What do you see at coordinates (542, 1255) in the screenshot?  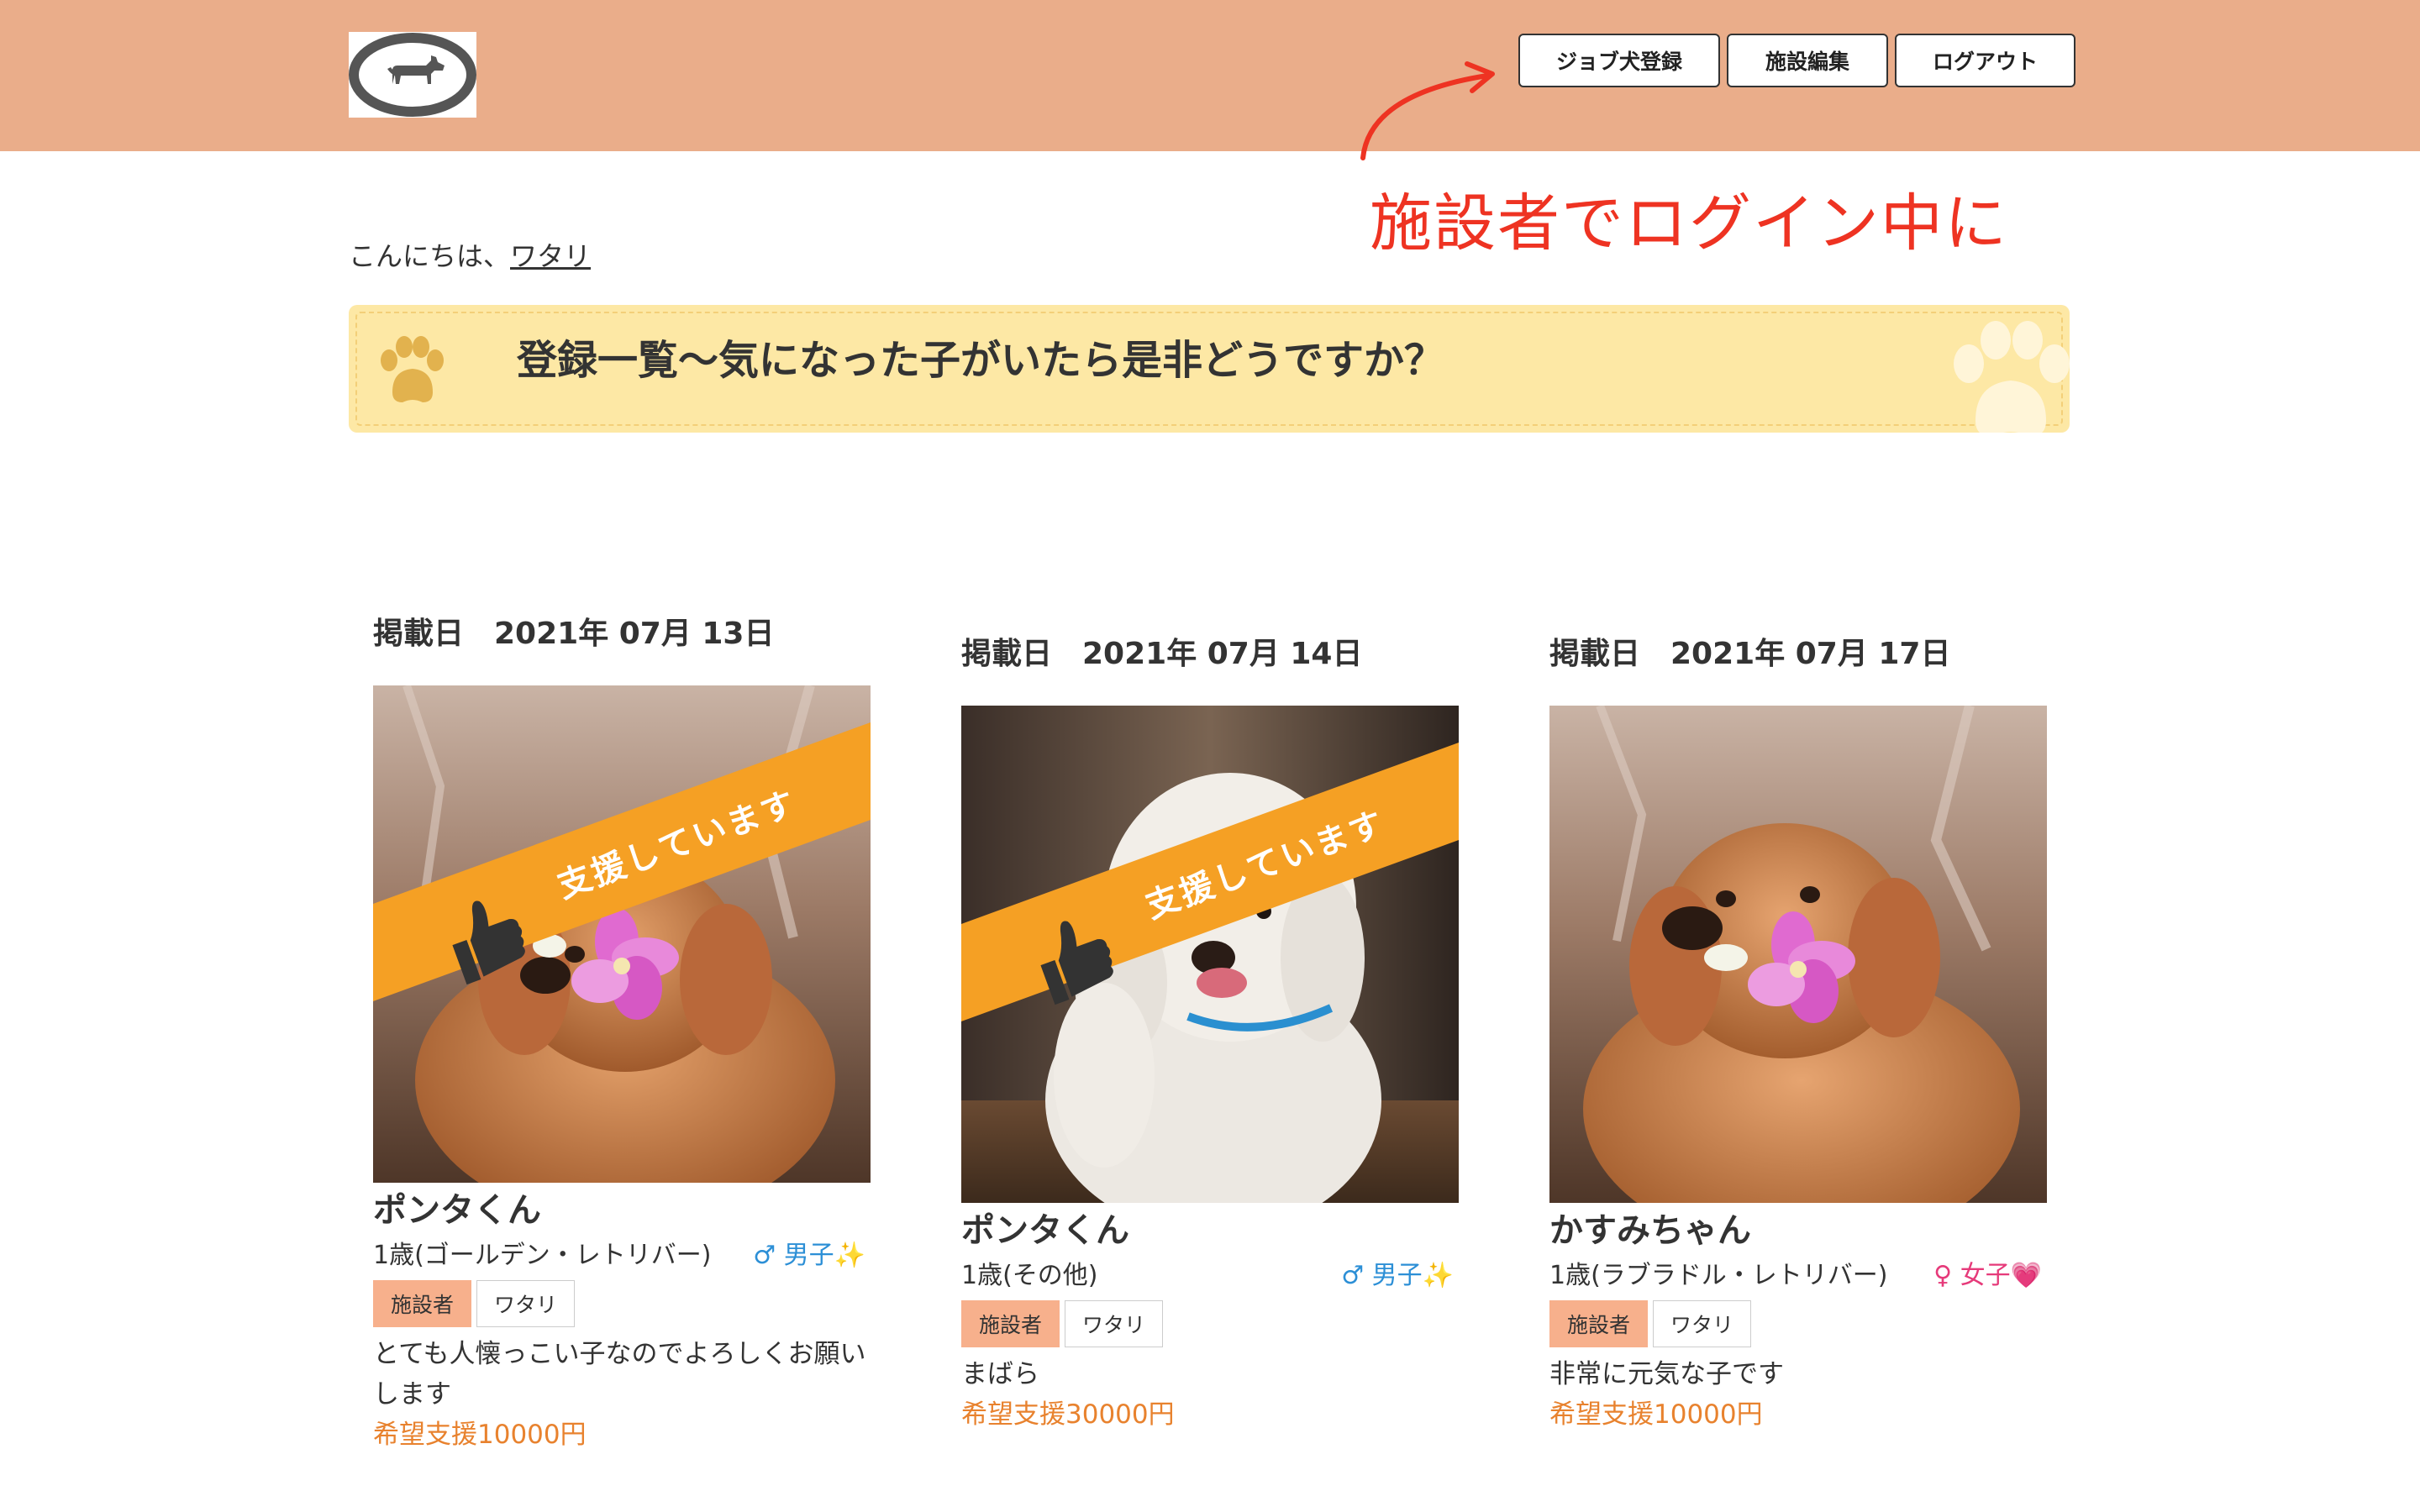 I see `dog-age-breed: 1歳(ゴールデン・レトリバー)` at bounding box center [542, 1255].